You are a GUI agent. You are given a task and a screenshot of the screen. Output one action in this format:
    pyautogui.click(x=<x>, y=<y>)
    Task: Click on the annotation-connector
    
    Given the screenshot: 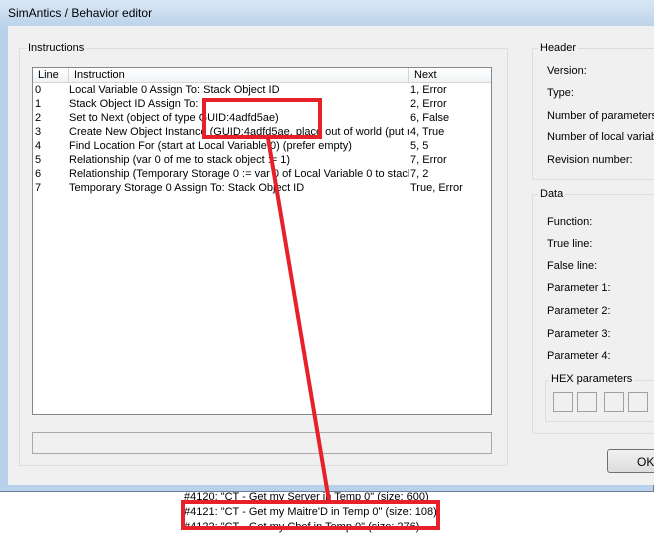 What is the action you would take?
    pyautogui.click(x=298, y=319)
    